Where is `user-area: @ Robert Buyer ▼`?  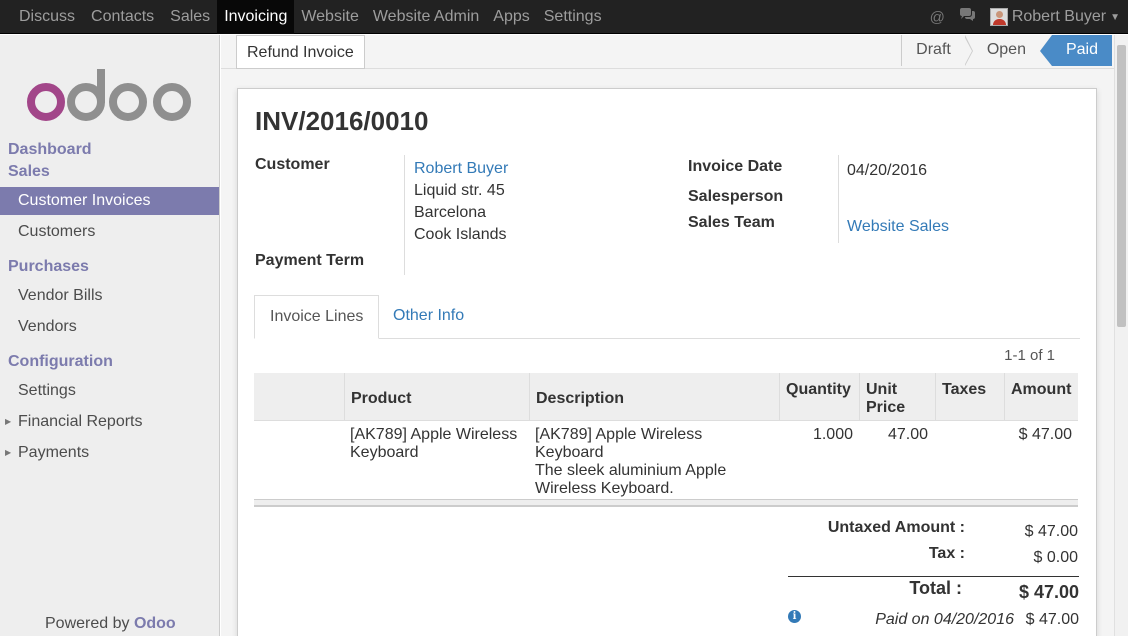 user-area: @ Robert Buyer ▼ is located at coordinates (1025, 17).